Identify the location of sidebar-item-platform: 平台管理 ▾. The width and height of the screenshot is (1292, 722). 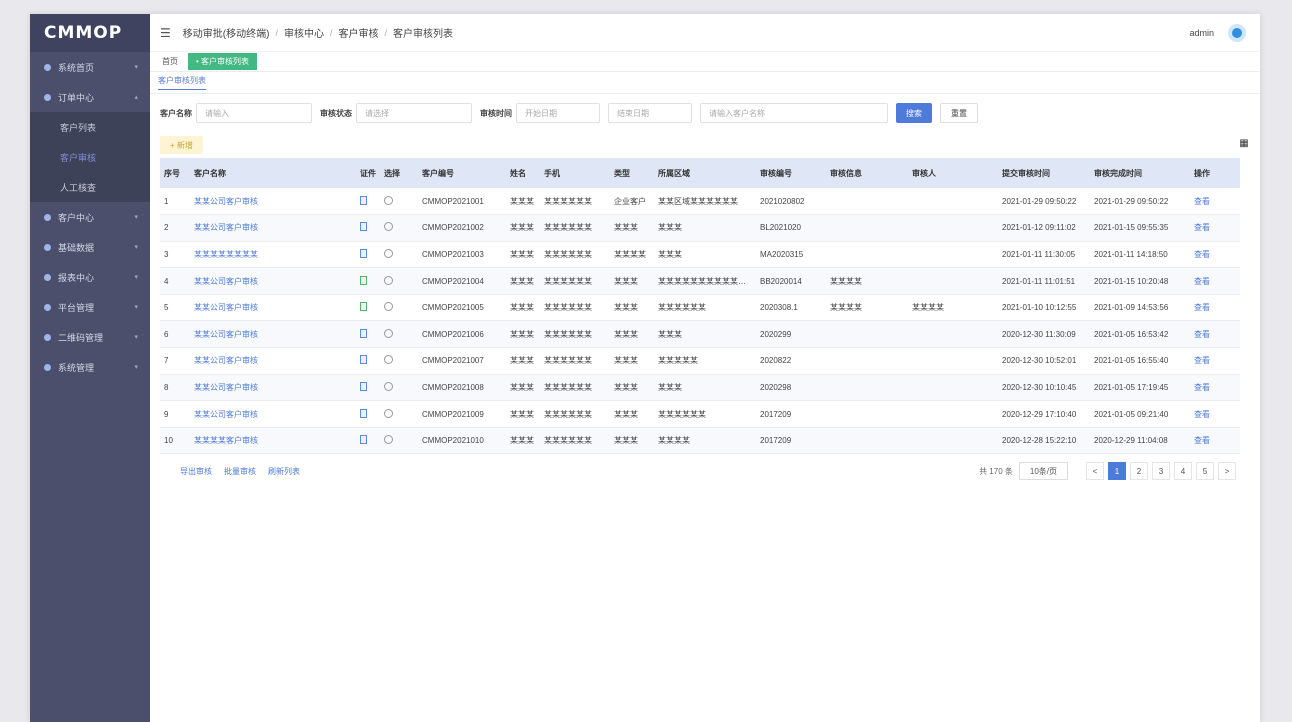
(90, 307).